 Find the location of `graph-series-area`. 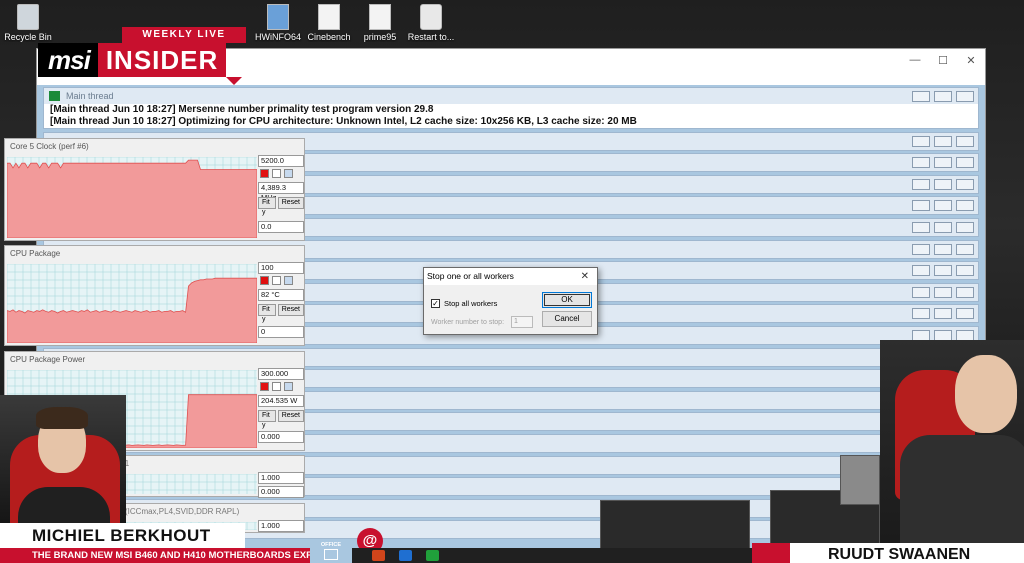

graph-series-area is located at coordinates (132, 198).